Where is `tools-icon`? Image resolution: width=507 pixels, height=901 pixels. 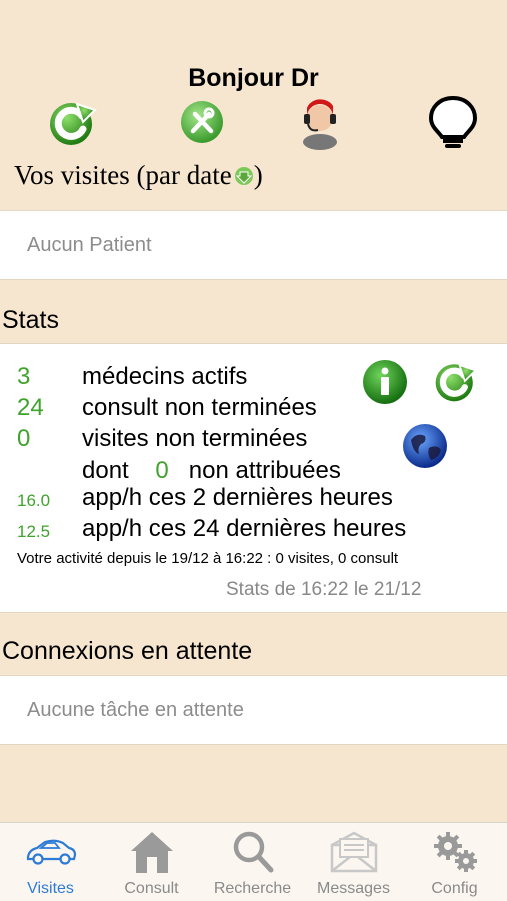 tools-icon is located at coordinates (204, 124).